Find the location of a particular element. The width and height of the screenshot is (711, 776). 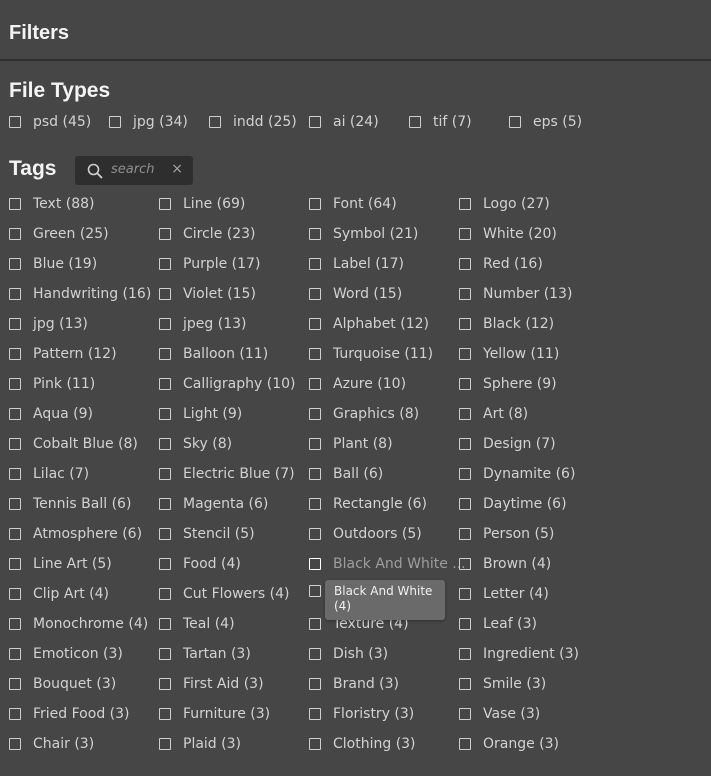

filter-option: Dynamite (6) is located at coordinates (517, 474).